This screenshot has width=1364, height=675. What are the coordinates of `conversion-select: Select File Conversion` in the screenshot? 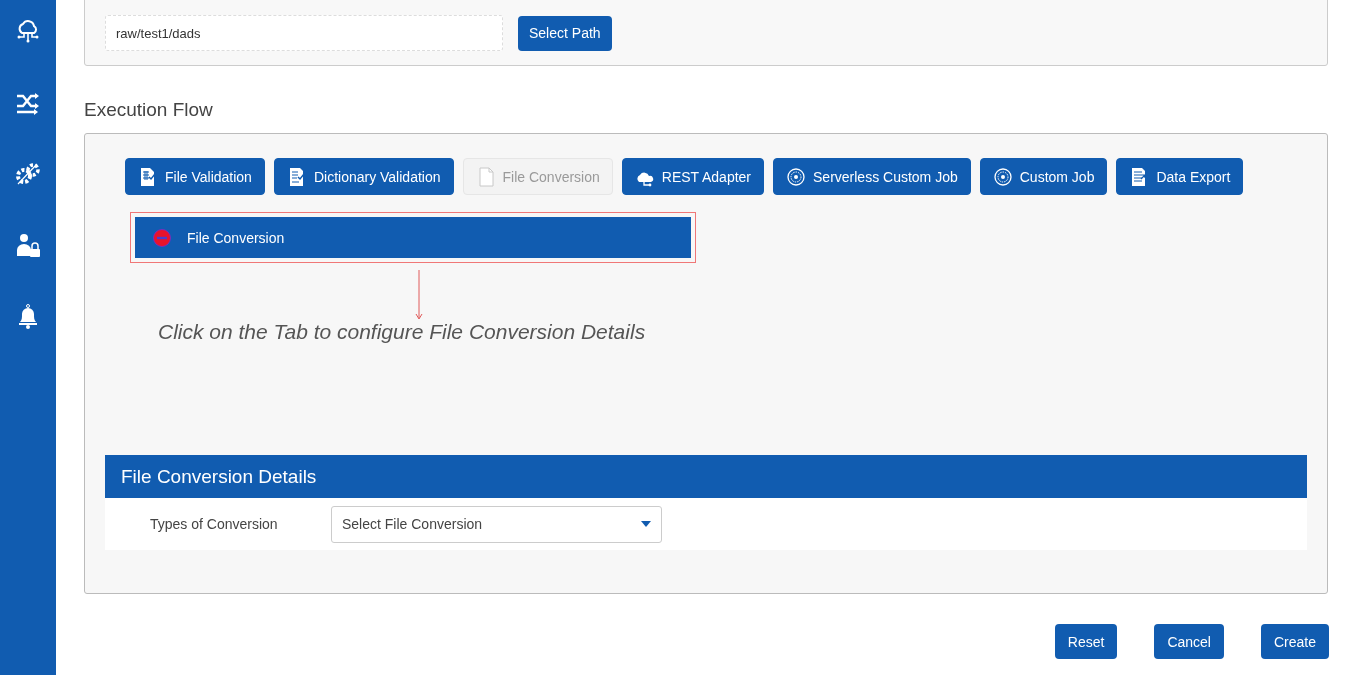 It's located at (496, 524).